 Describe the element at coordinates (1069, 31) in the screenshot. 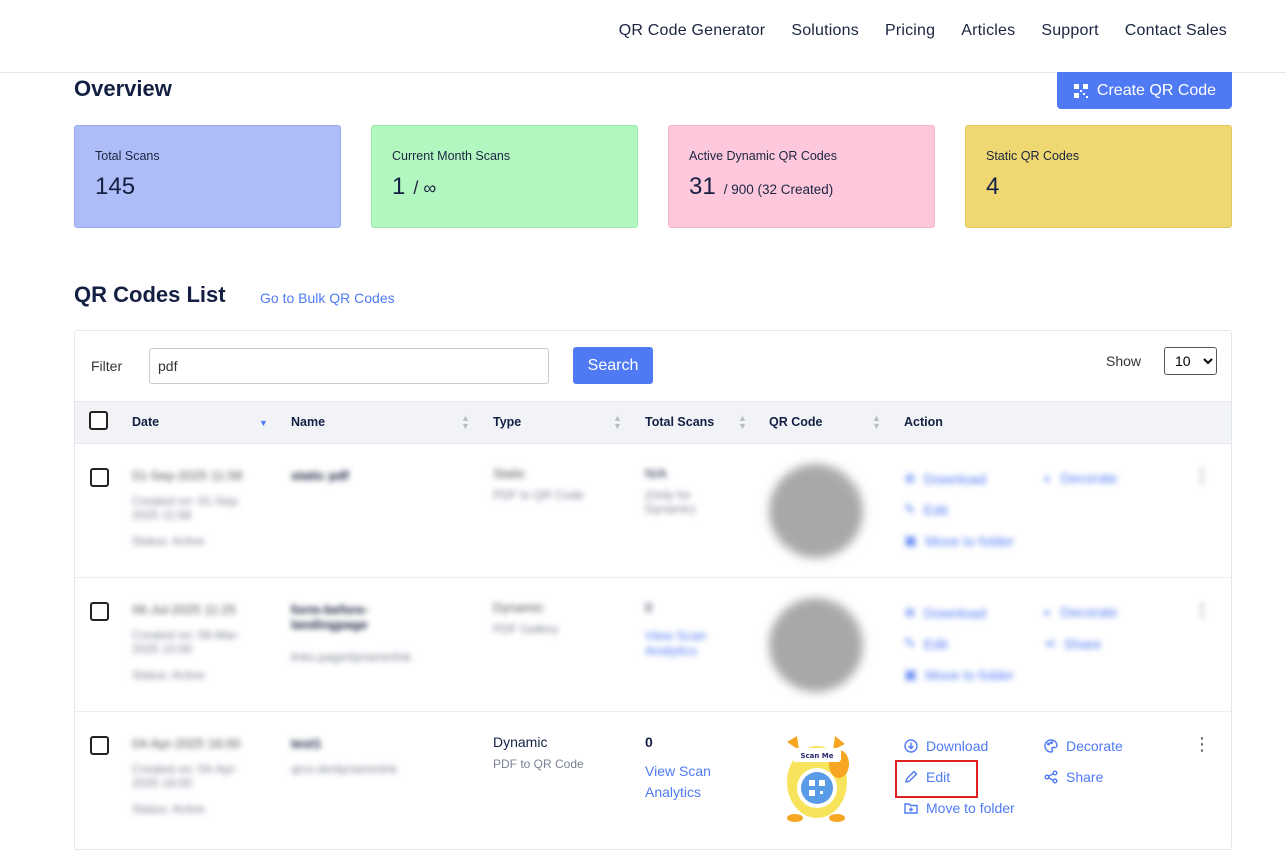

I see `nav-support: Support` at that location.